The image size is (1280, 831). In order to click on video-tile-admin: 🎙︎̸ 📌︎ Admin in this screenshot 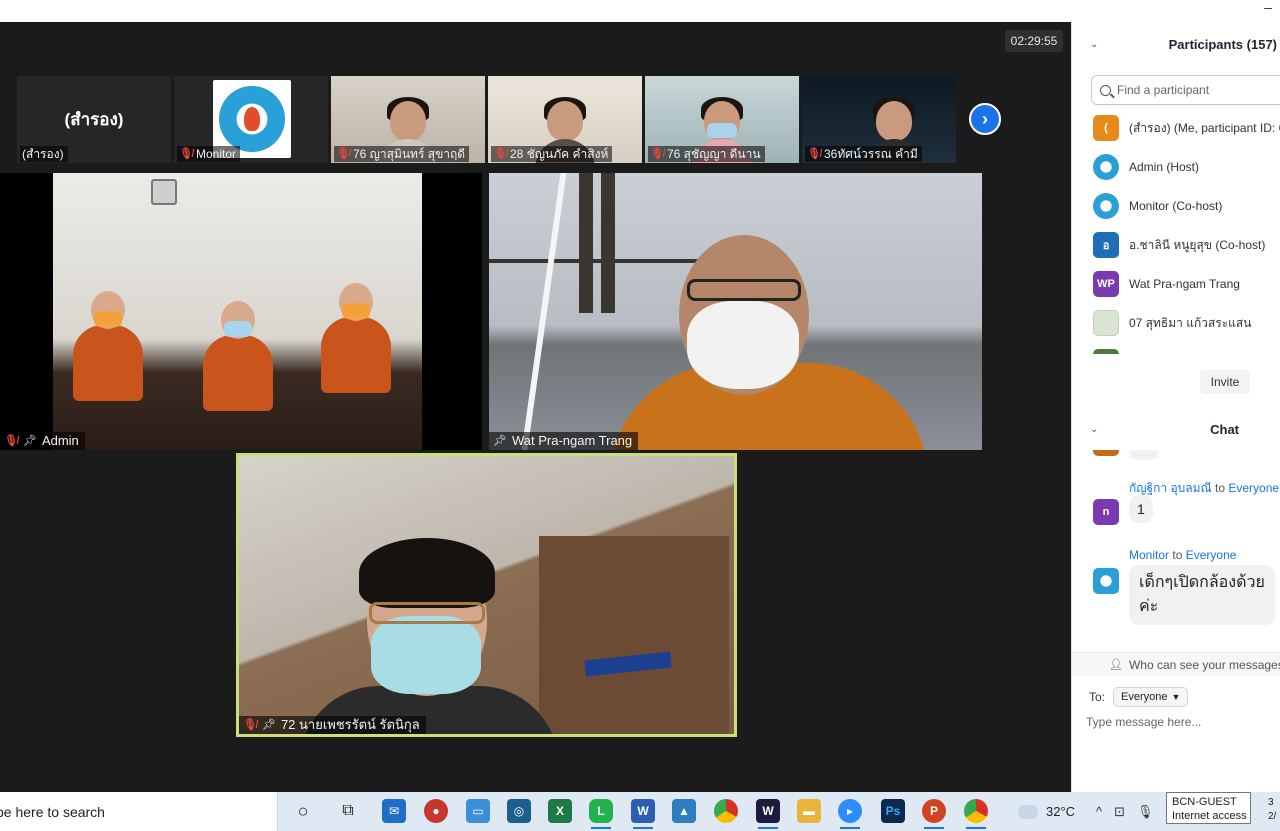, I will do `click(241, 311)`.